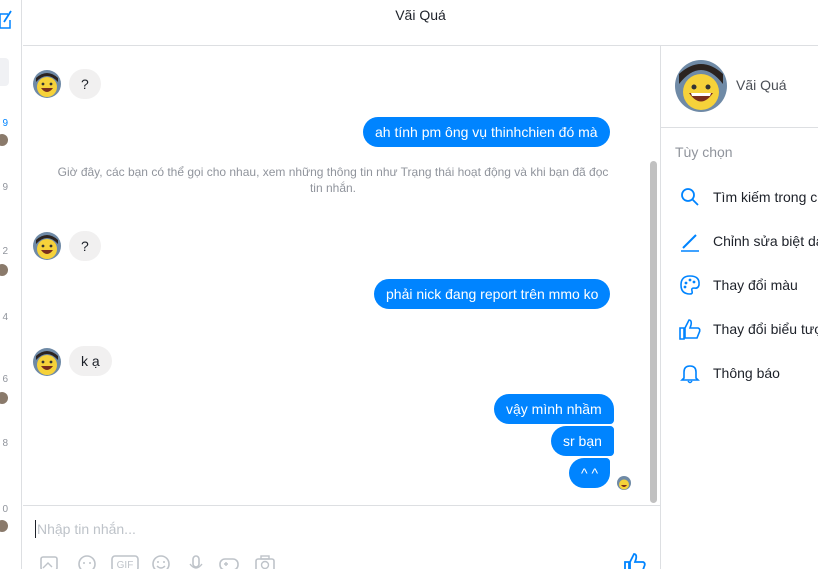 The width and height of the screenshot is (818, 569). I want to click on option-label: Thay đổi màu, so click(755, 285).